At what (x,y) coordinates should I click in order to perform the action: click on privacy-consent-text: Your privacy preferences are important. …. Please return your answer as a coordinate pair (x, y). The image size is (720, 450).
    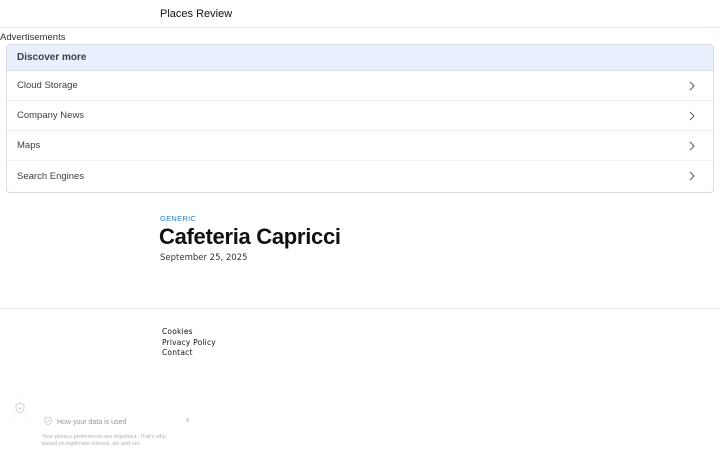
    Looking at the image, I should click on (104, 440).